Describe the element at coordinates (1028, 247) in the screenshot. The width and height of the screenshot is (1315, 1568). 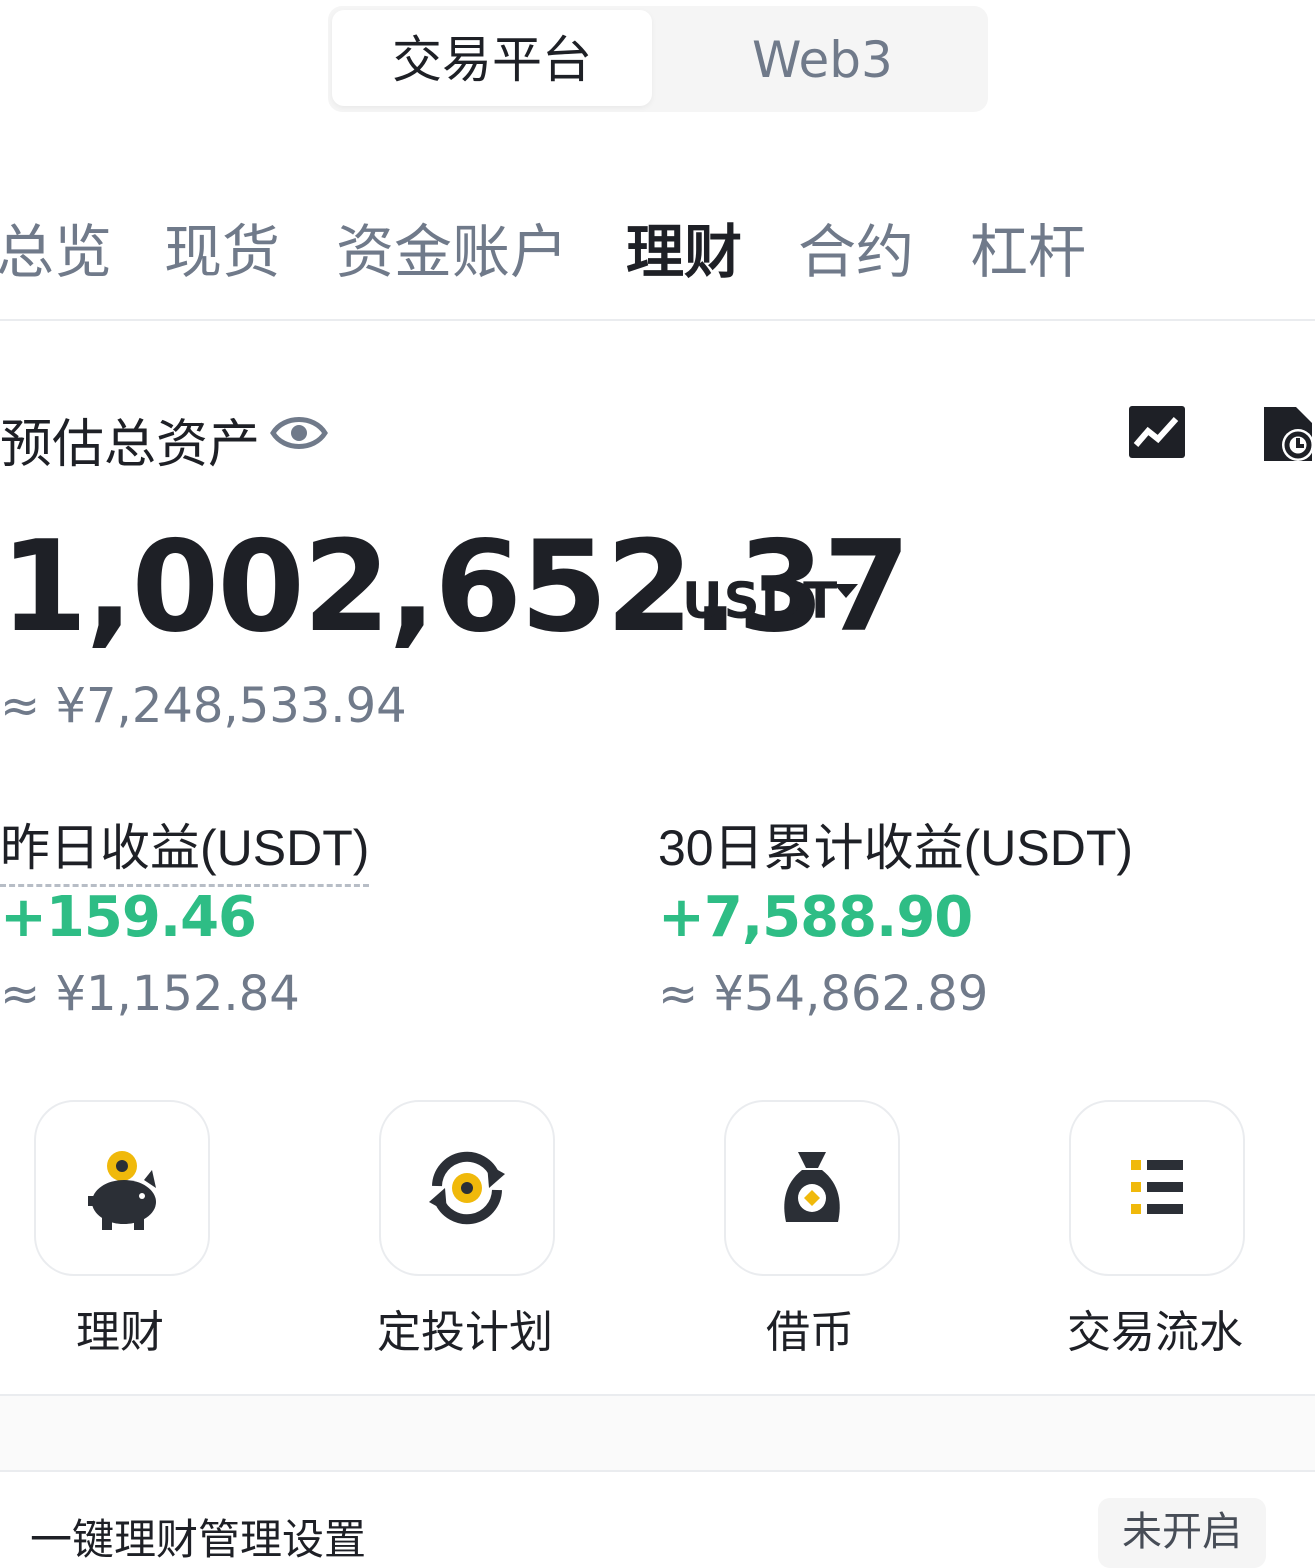
I see `tab-margin: 杠杆` at that location.